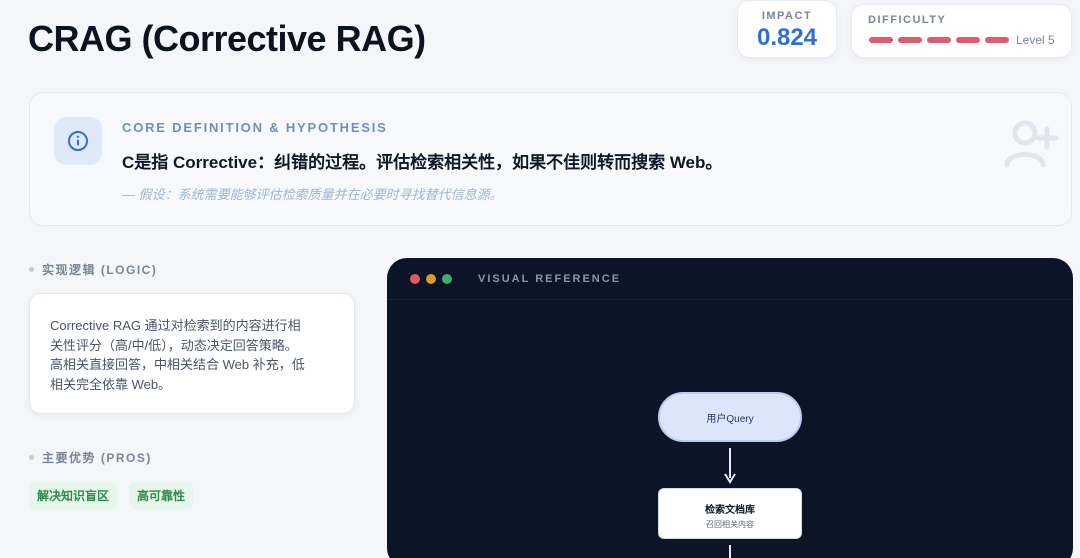 The width and height of the screenshot is (1080, 558). What do you see at coordinates (730, 417) in the screenshot?
I see `flow-node-query: 用户Query` at bounding box center [730, 417].